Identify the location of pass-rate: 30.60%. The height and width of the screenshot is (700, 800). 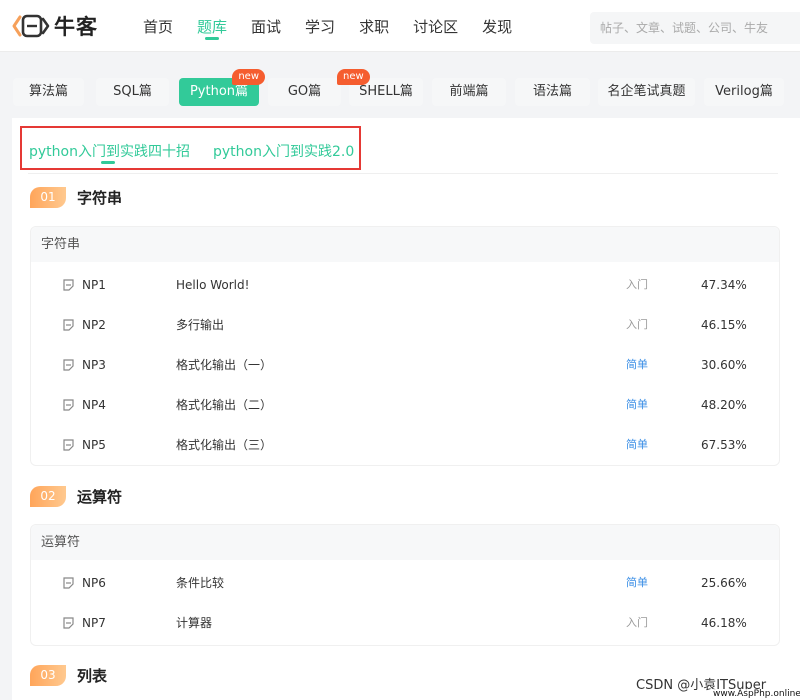
(724, 365).